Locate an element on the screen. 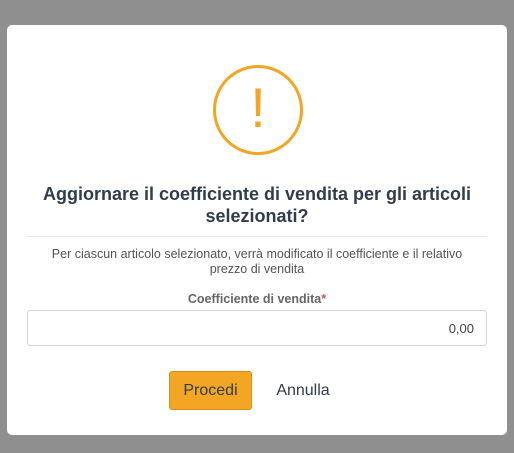  exclamation-icon: ! is located at coordinates (258, 110).